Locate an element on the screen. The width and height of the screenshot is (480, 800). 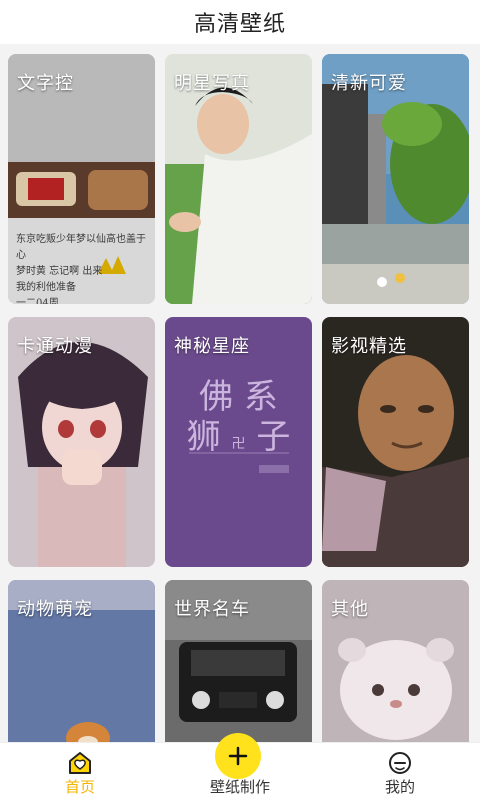
calligraphy-text: 东京吃贩少年梦以仙高也盖于心 梦时黄 忘记啊 出来 我的利他准备 一二04周 is located at coordinates (81, 268).